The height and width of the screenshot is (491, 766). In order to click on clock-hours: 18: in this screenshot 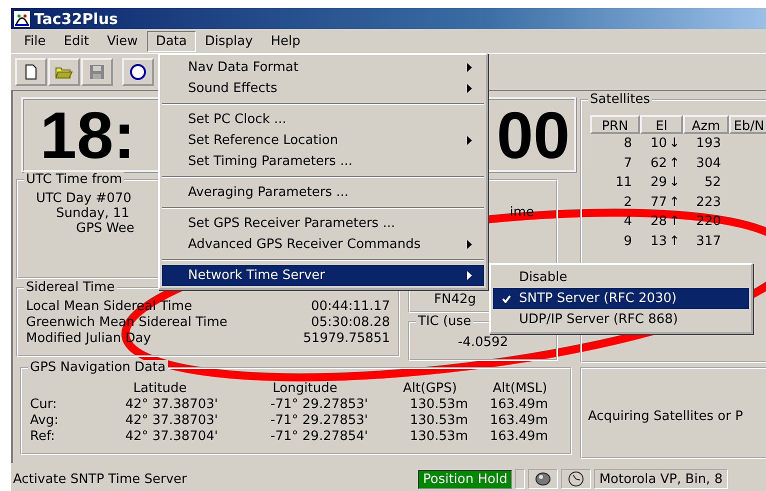, I will do `click(88, 135)`.